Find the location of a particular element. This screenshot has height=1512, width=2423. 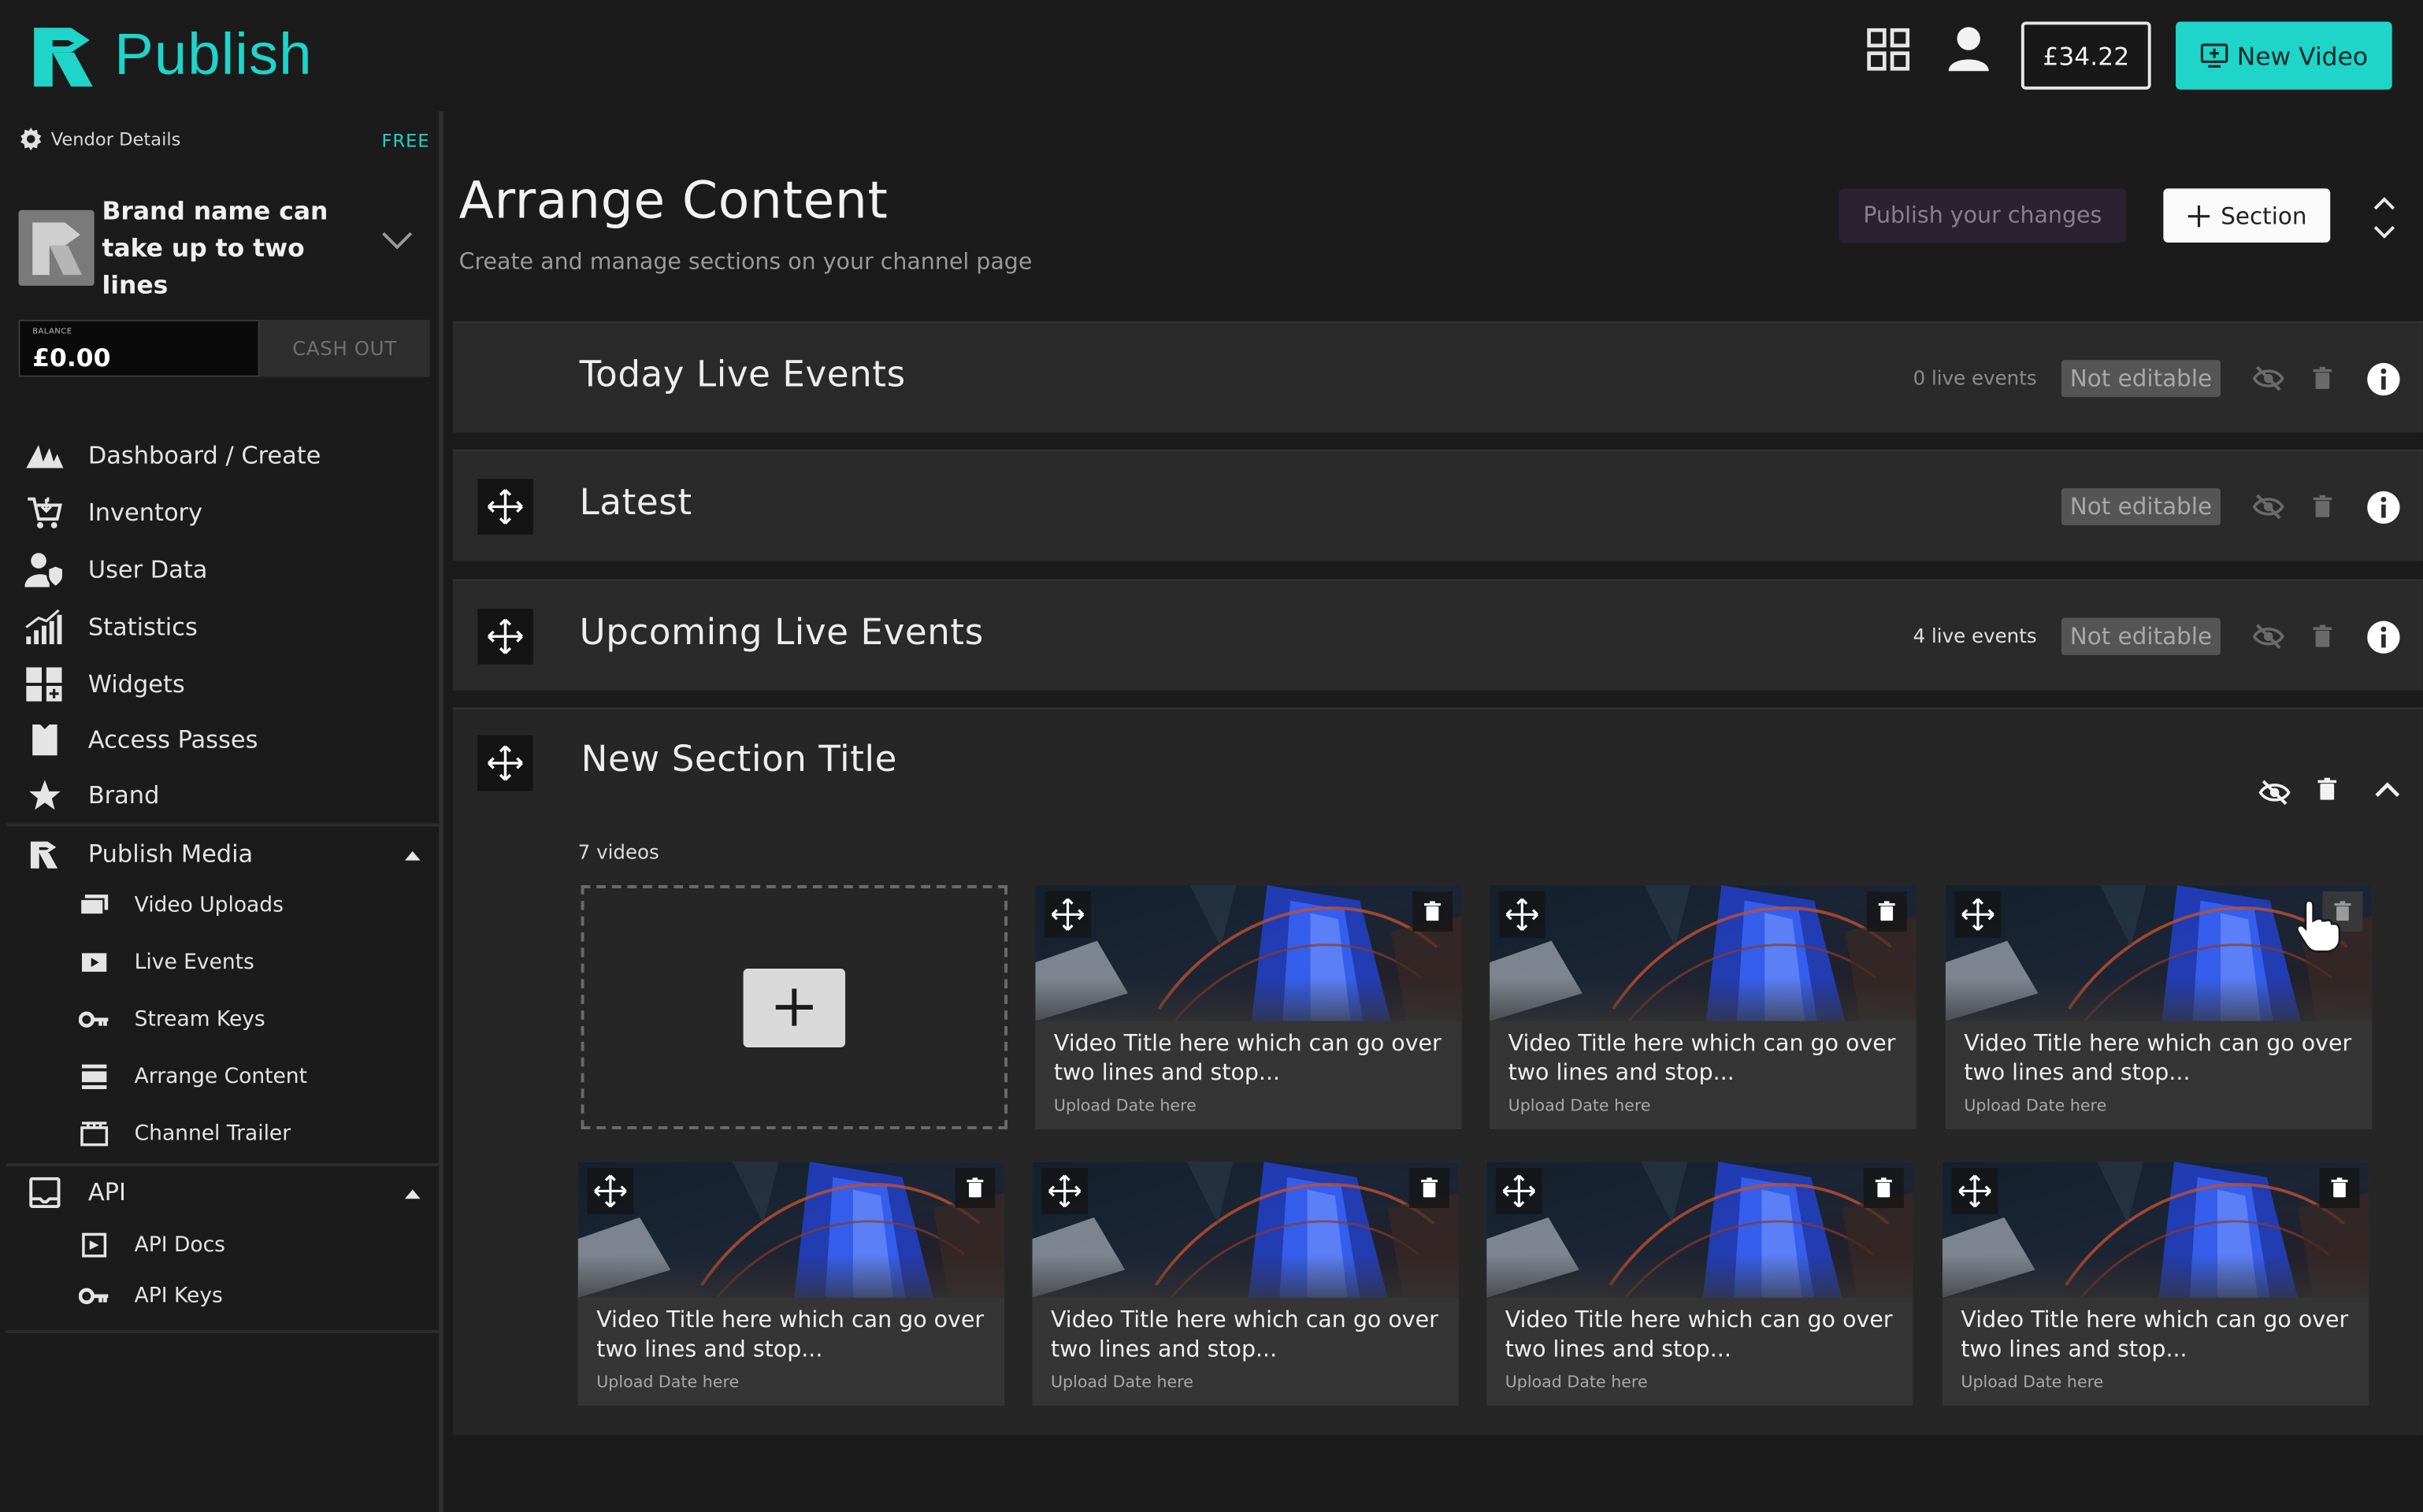

sidebar-item-inventory: Inventory is located at coordinates (113, 513).